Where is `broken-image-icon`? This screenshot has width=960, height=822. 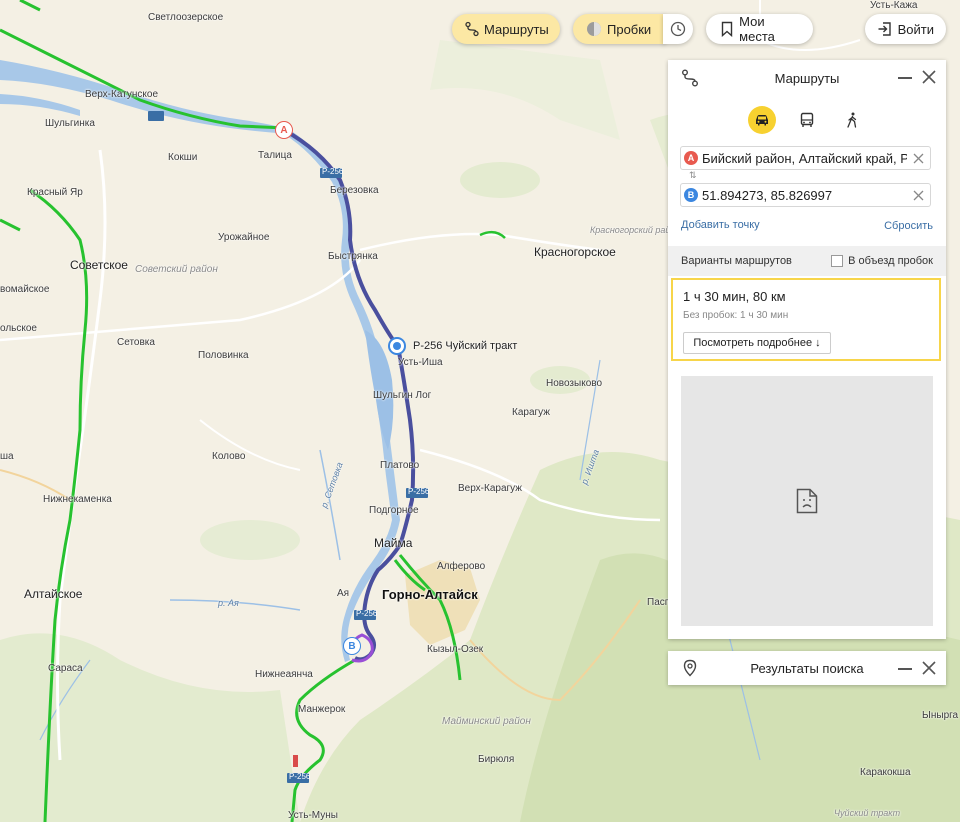 broken-image-icon is located at coordinates (807, 501).